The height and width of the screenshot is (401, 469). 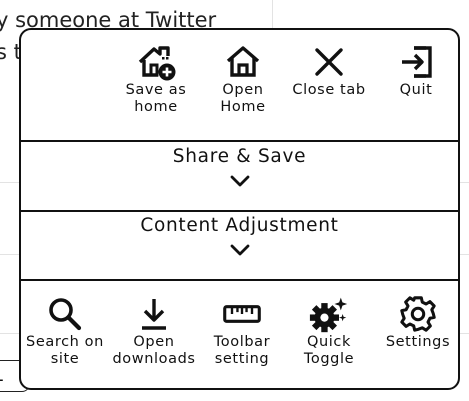 What do you see at coordinates (154, 314) in the screenshot?
I see `download-icon` at bounding box center [154, 314].